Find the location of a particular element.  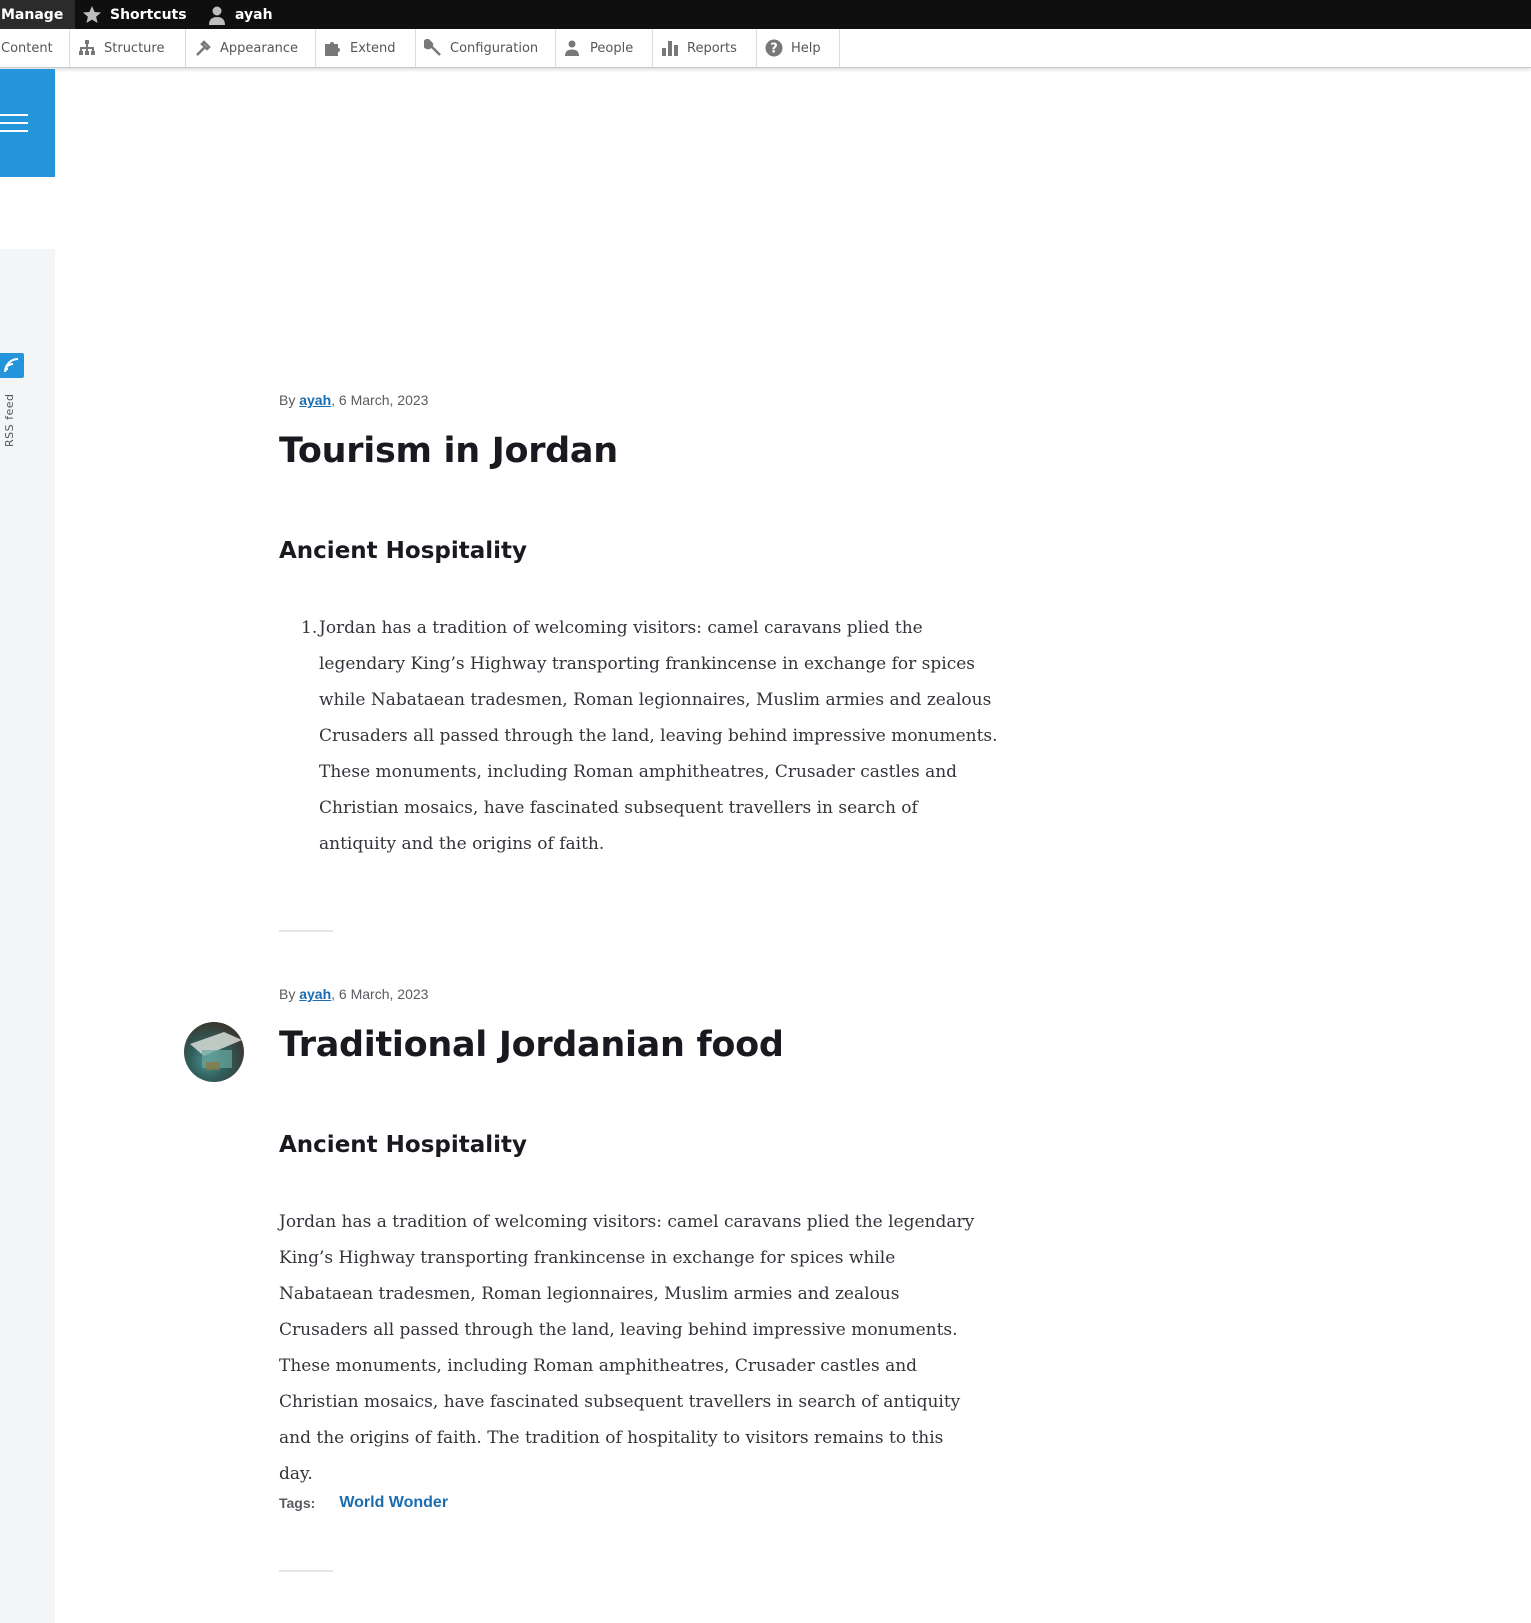

tray-item-label: Content is located at coordinates (27, 48).